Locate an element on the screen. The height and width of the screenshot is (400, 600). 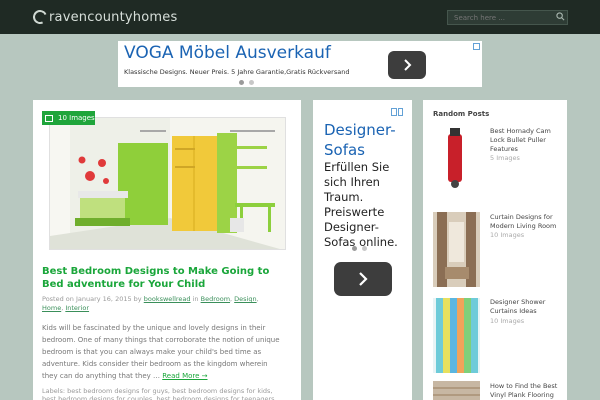
ad-next-button is located at coordinates (407, 65).